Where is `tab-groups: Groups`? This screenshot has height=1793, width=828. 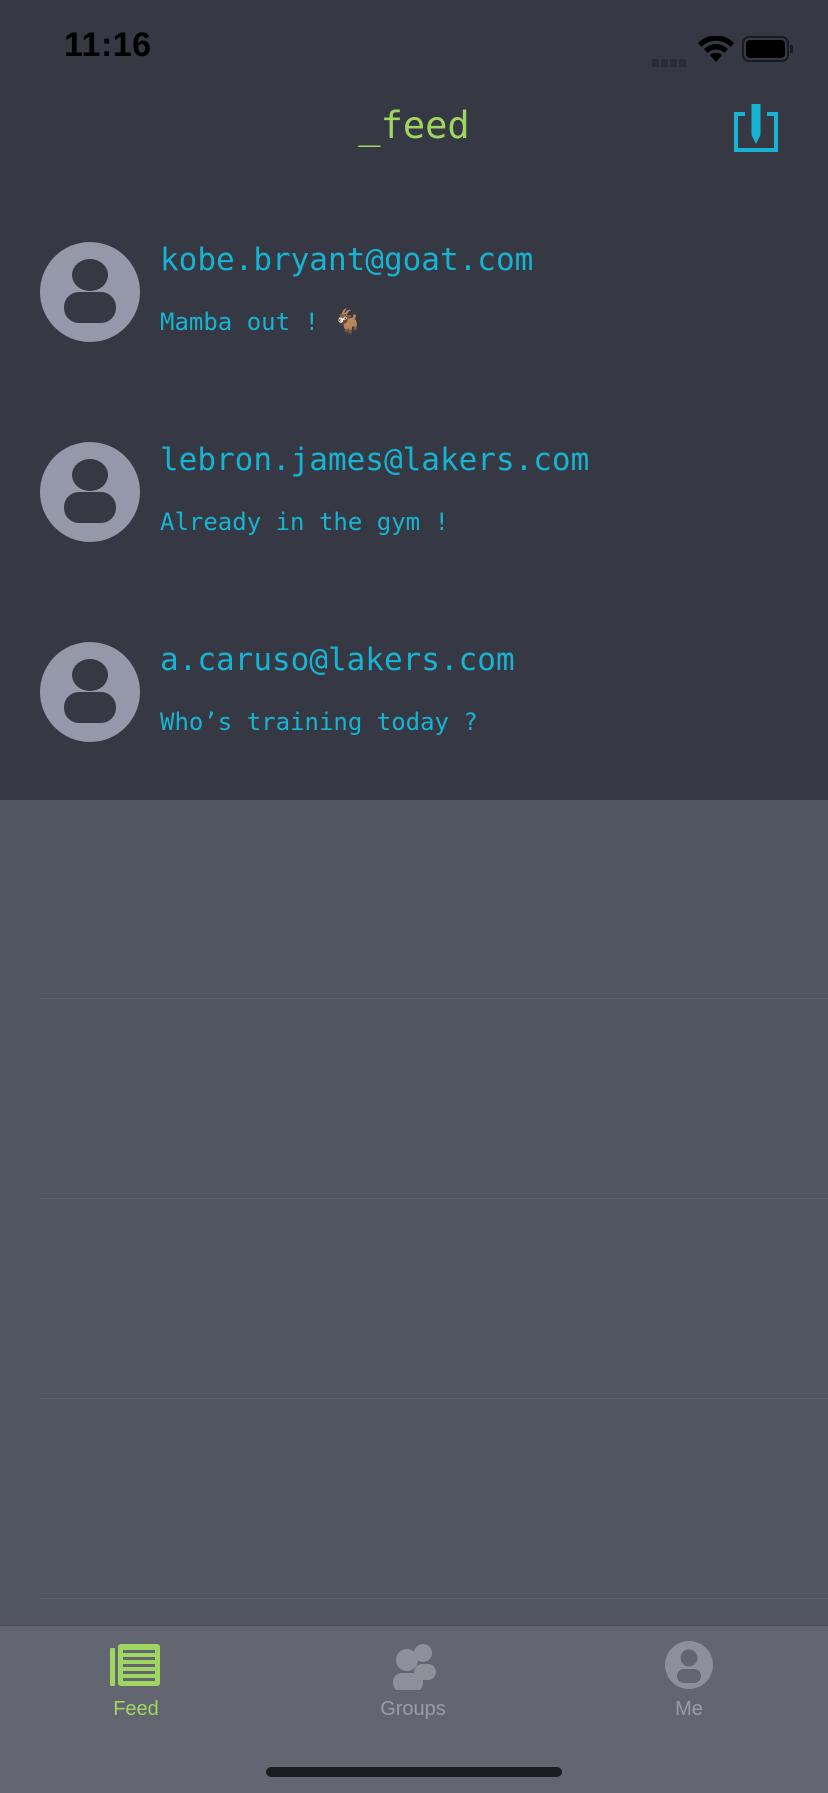
tab-groups: Groups is located at coordinates (413, 1680).